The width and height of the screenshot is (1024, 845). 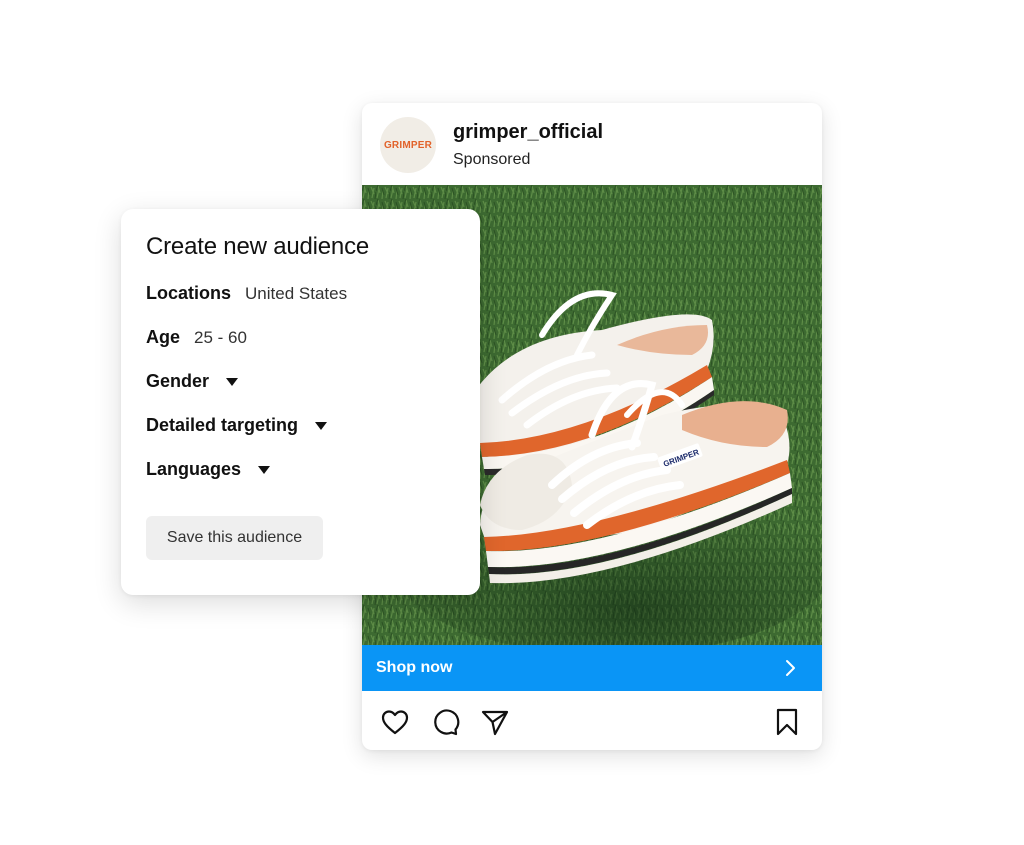 What do you see at coordinates (395, 722) in the screenshot?
I see `heart-icon` at bounding box center [395, 722].